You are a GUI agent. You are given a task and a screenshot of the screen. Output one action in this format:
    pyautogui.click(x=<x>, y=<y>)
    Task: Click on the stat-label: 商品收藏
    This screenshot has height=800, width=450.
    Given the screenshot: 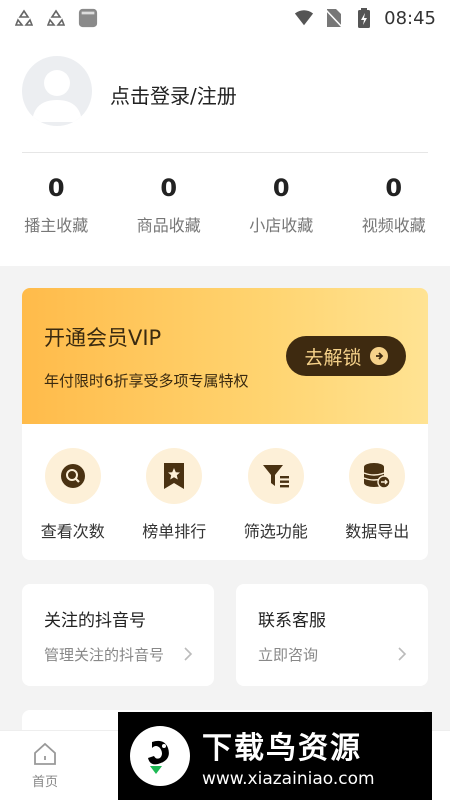 What is the action you would take?
    pyautogui.click(x=168, y=225)
    